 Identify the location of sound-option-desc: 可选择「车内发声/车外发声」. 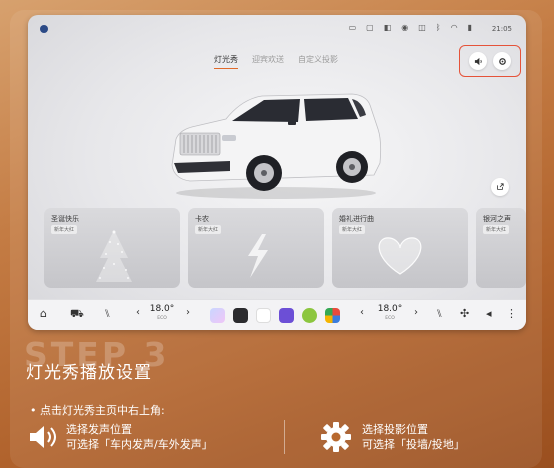
(139, 444).